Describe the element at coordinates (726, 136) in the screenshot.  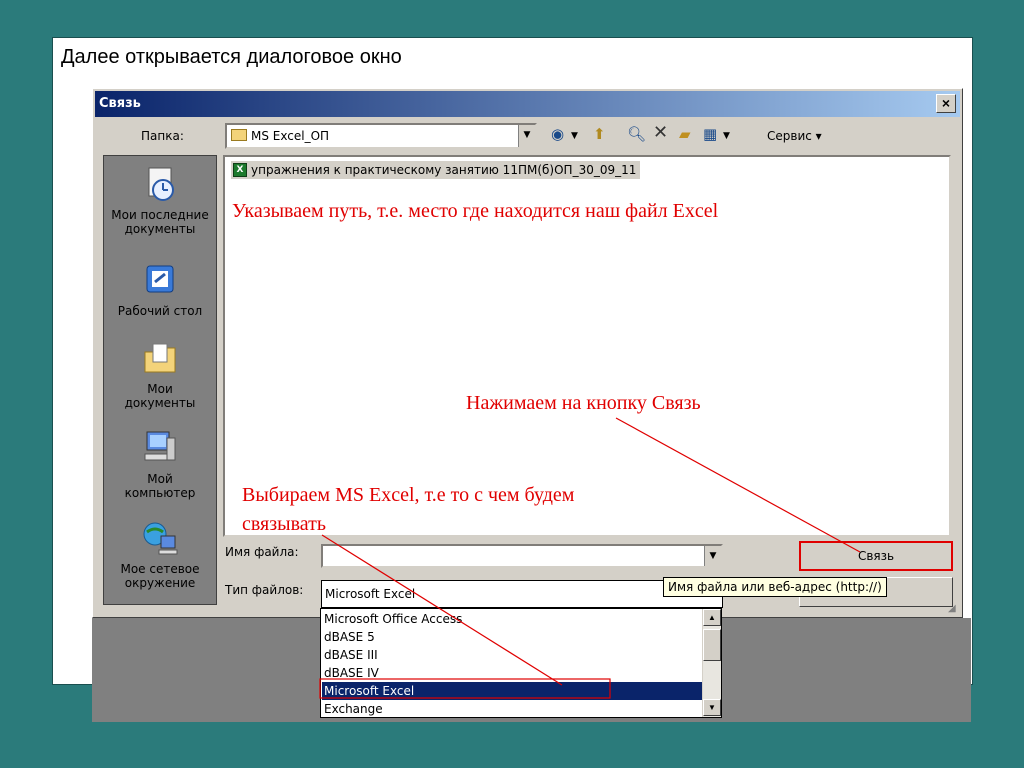
I see `views-dropdown-icon: ▼` at that location.